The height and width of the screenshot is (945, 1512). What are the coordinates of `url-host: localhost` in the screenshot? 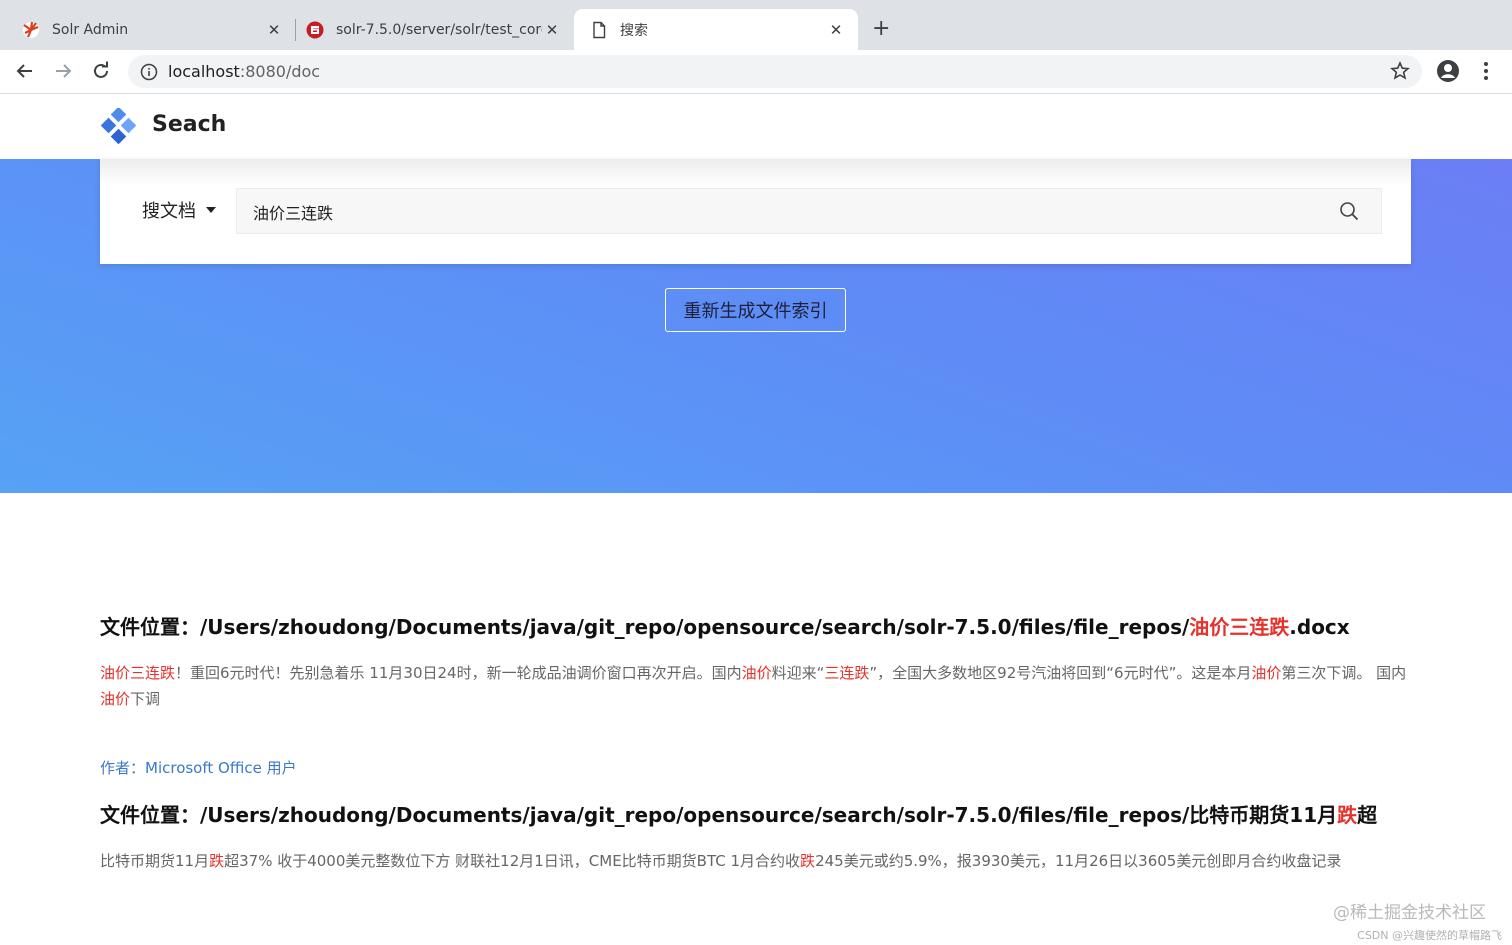 It's located at (204, 71).